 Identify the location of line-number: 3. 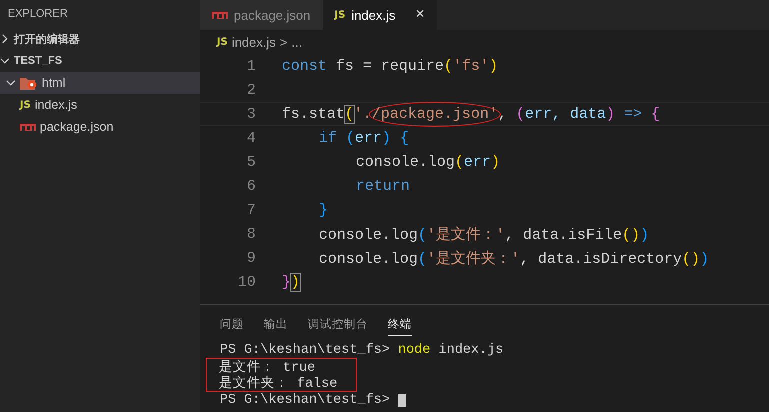
(251, 114).